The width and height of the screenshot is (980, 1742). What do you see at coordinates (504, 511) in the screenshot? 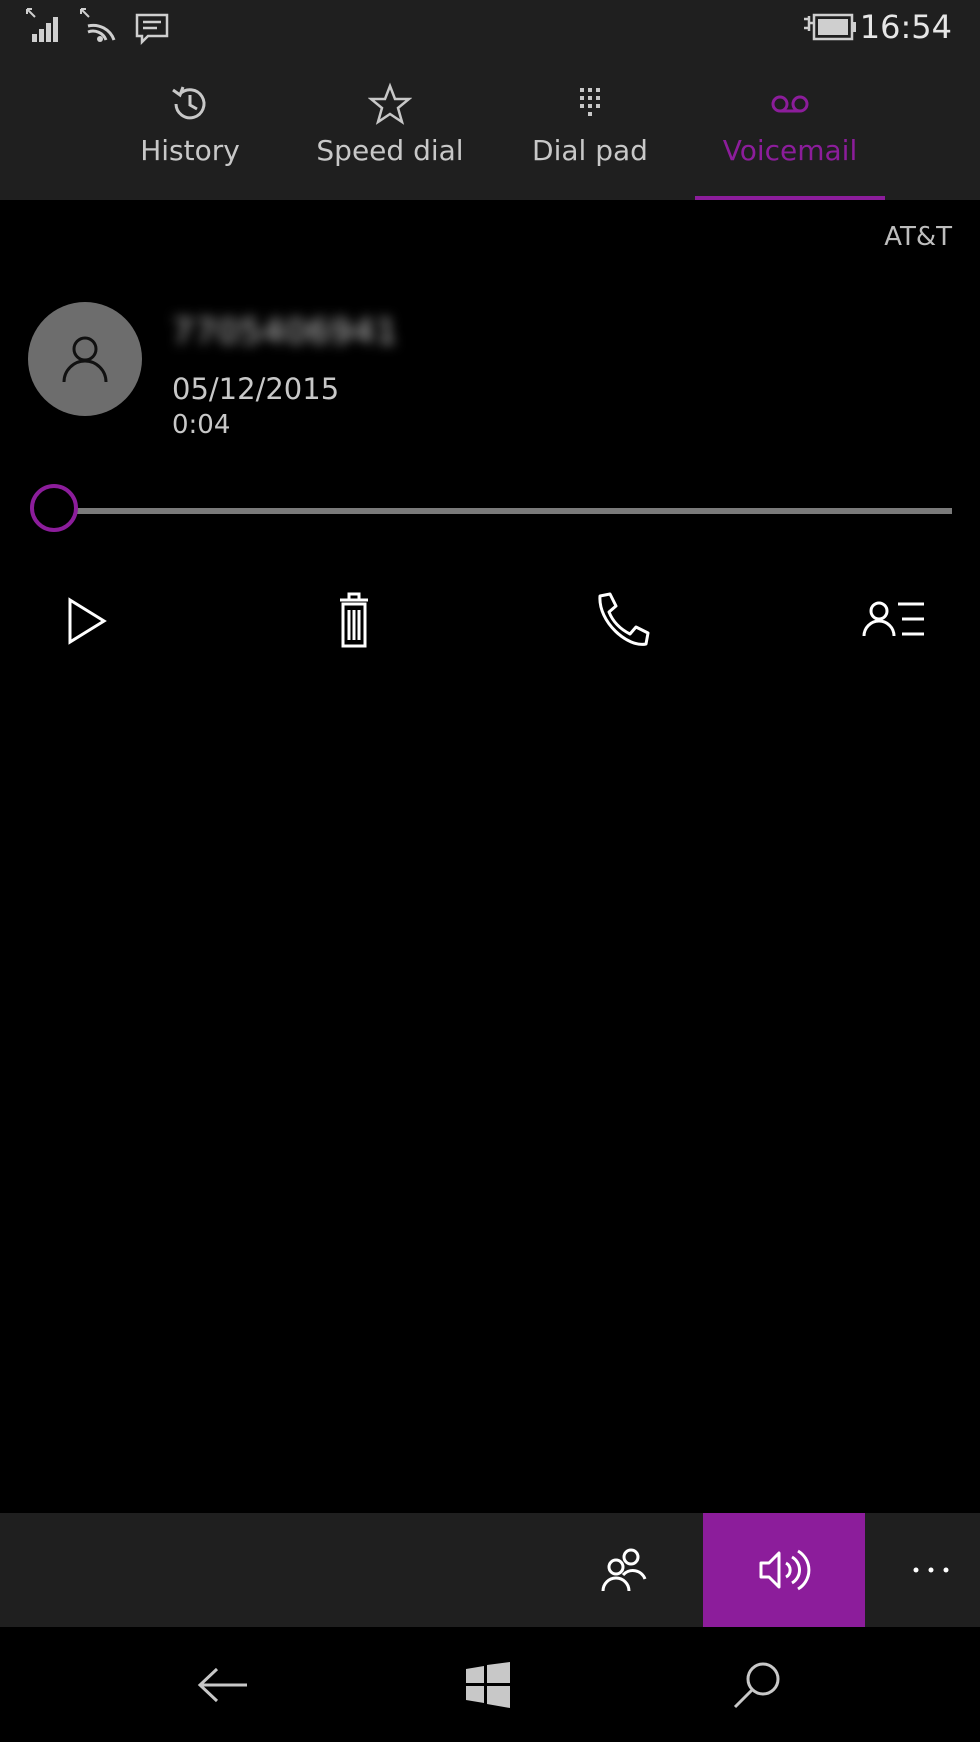
I see `seek-track` at bounding box center [504, 511].